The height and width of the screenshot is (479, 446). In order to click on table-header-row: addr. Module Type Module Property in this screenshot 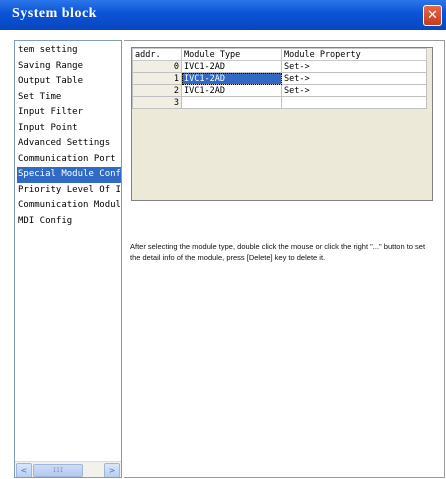, I will do `click(279, 54)`.